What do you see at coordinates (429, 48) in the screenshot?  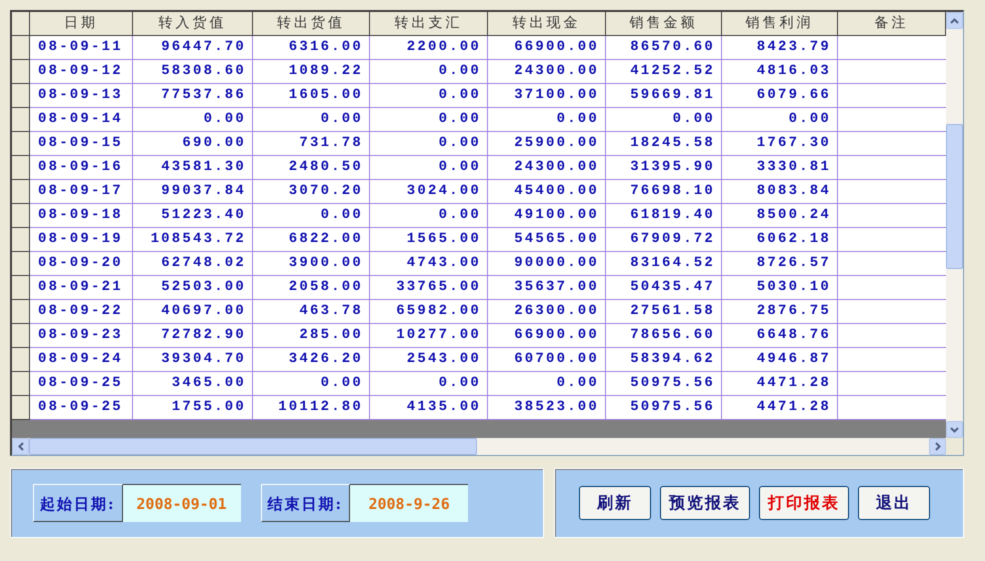 I see `table-cell: 2200.00` at bounding box center [429, 48].